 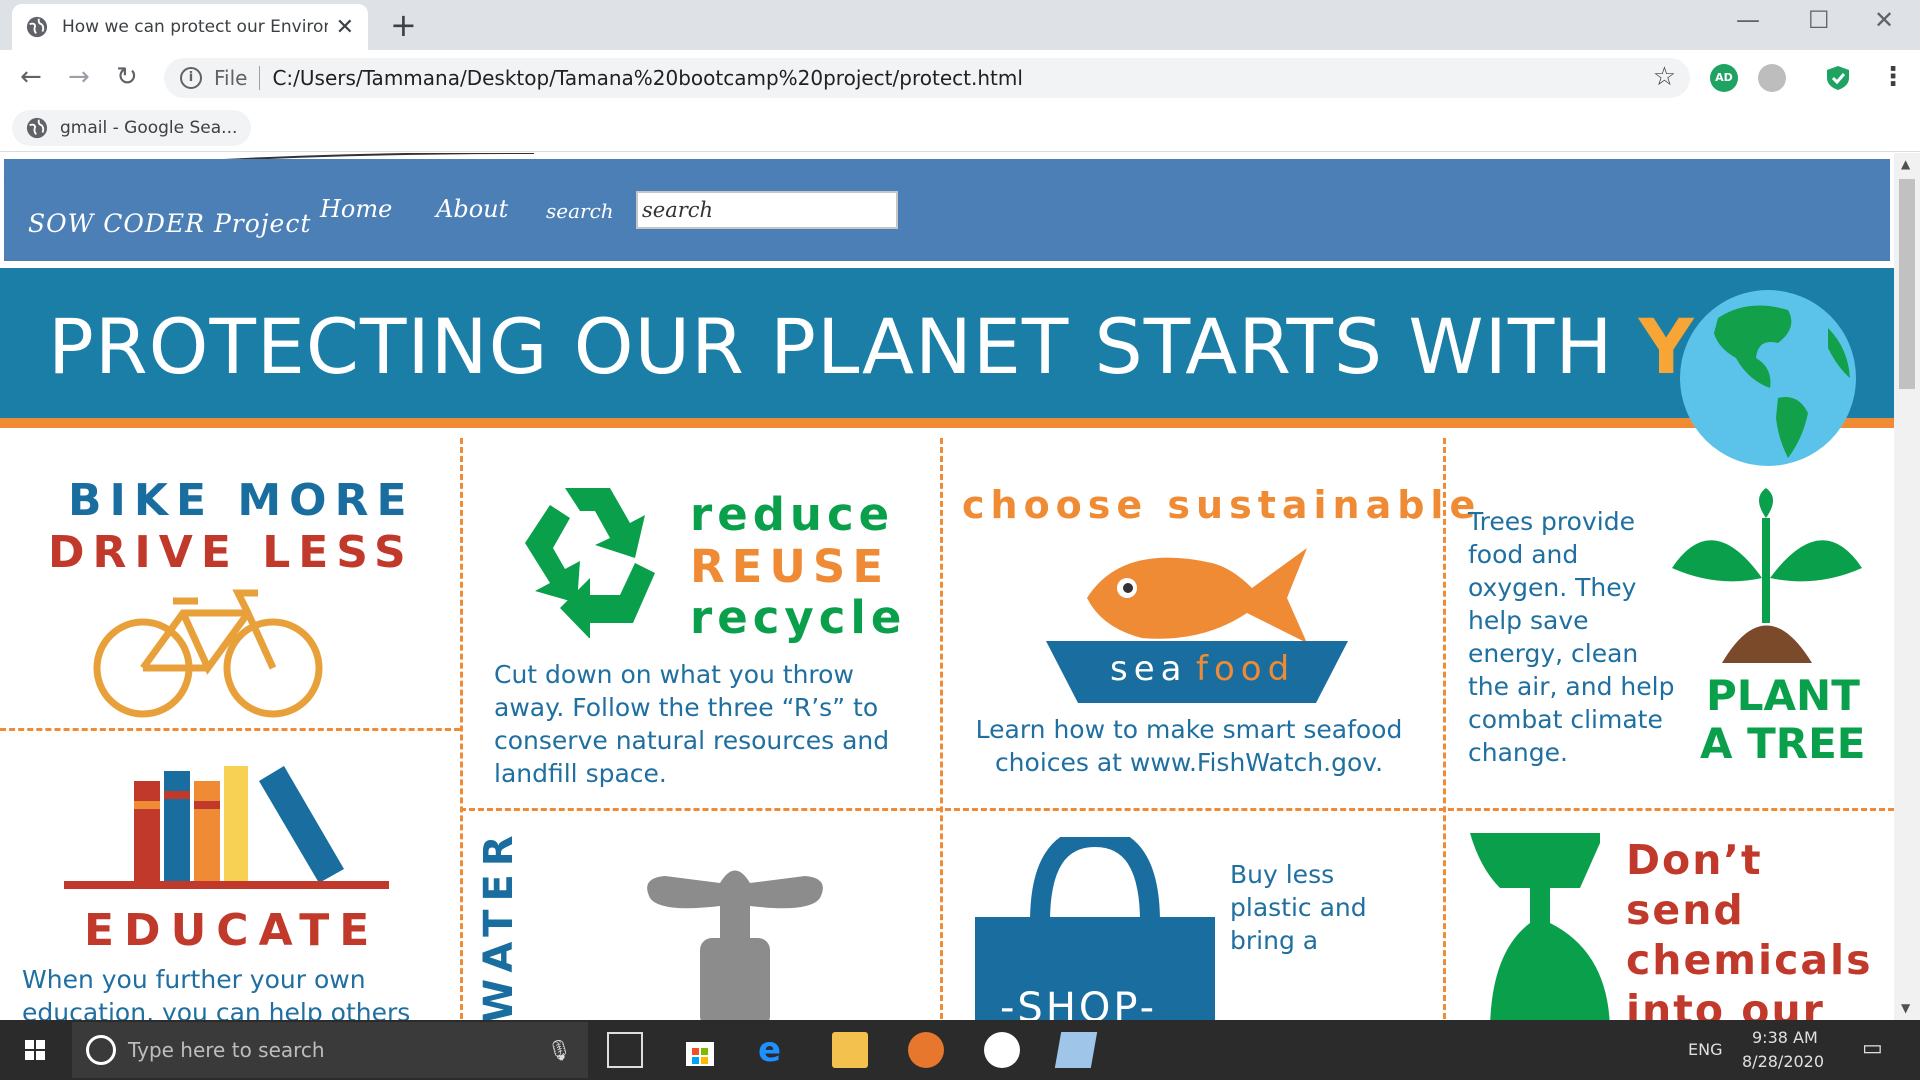 What do you see at coordinates (767, 210) in the screenshot?
I see `search-input: search` at bounding box center [767, 210].